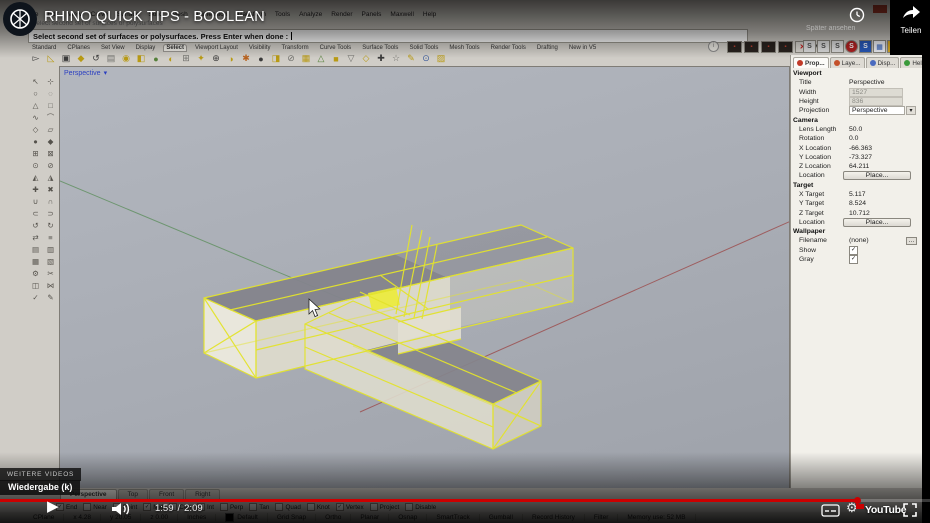  Describe the element at coordinates (453, 517) in the screenshot. I see `status-pane: SmartTrack` at that location.